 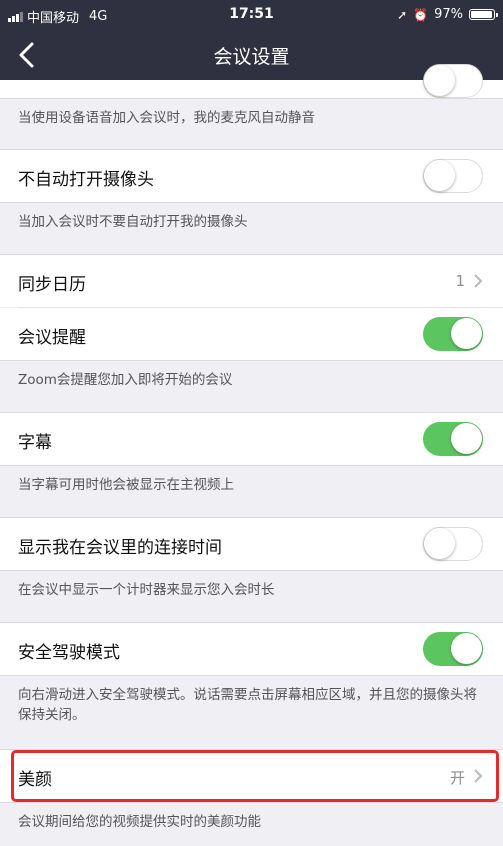 What do you see at coordinates (52, 285) in the screenshot?
I see `sync-calendar-label: 同步日历` at bounding box center [52, 285].